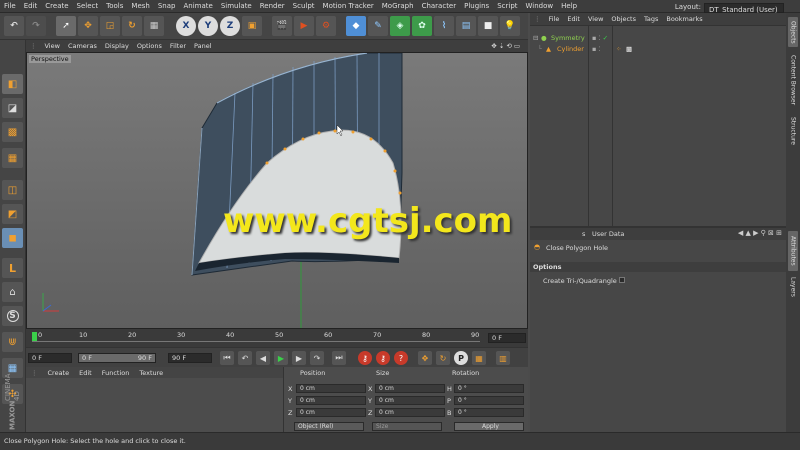 The height and width of the screenshot is (450, 800). Describe the element at coordinates (272, 6) in the screenshot. I see `menu-render: Render` at that location.